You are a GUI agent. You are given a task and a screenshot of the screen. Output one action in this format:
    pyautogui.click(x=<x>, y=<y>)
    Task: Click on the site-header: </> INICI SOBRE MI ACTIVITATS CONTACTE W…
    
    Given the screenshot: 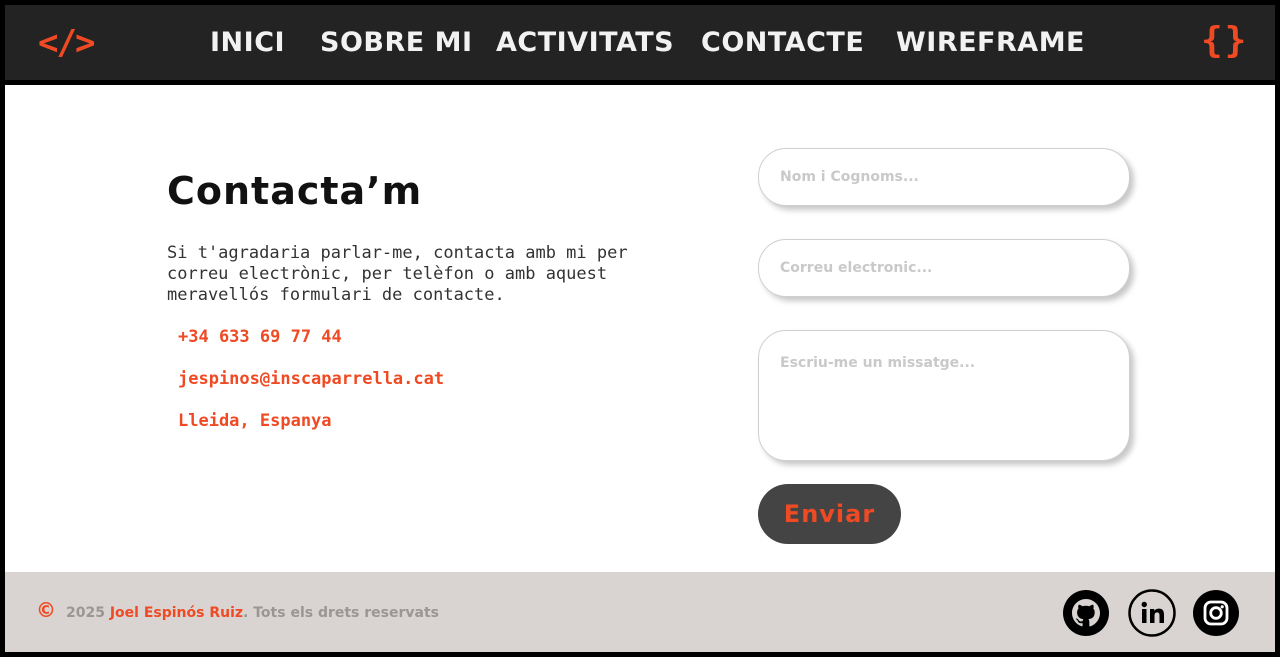 What is the action you would take?
    pyautogui.click(x=640, y=42)
    